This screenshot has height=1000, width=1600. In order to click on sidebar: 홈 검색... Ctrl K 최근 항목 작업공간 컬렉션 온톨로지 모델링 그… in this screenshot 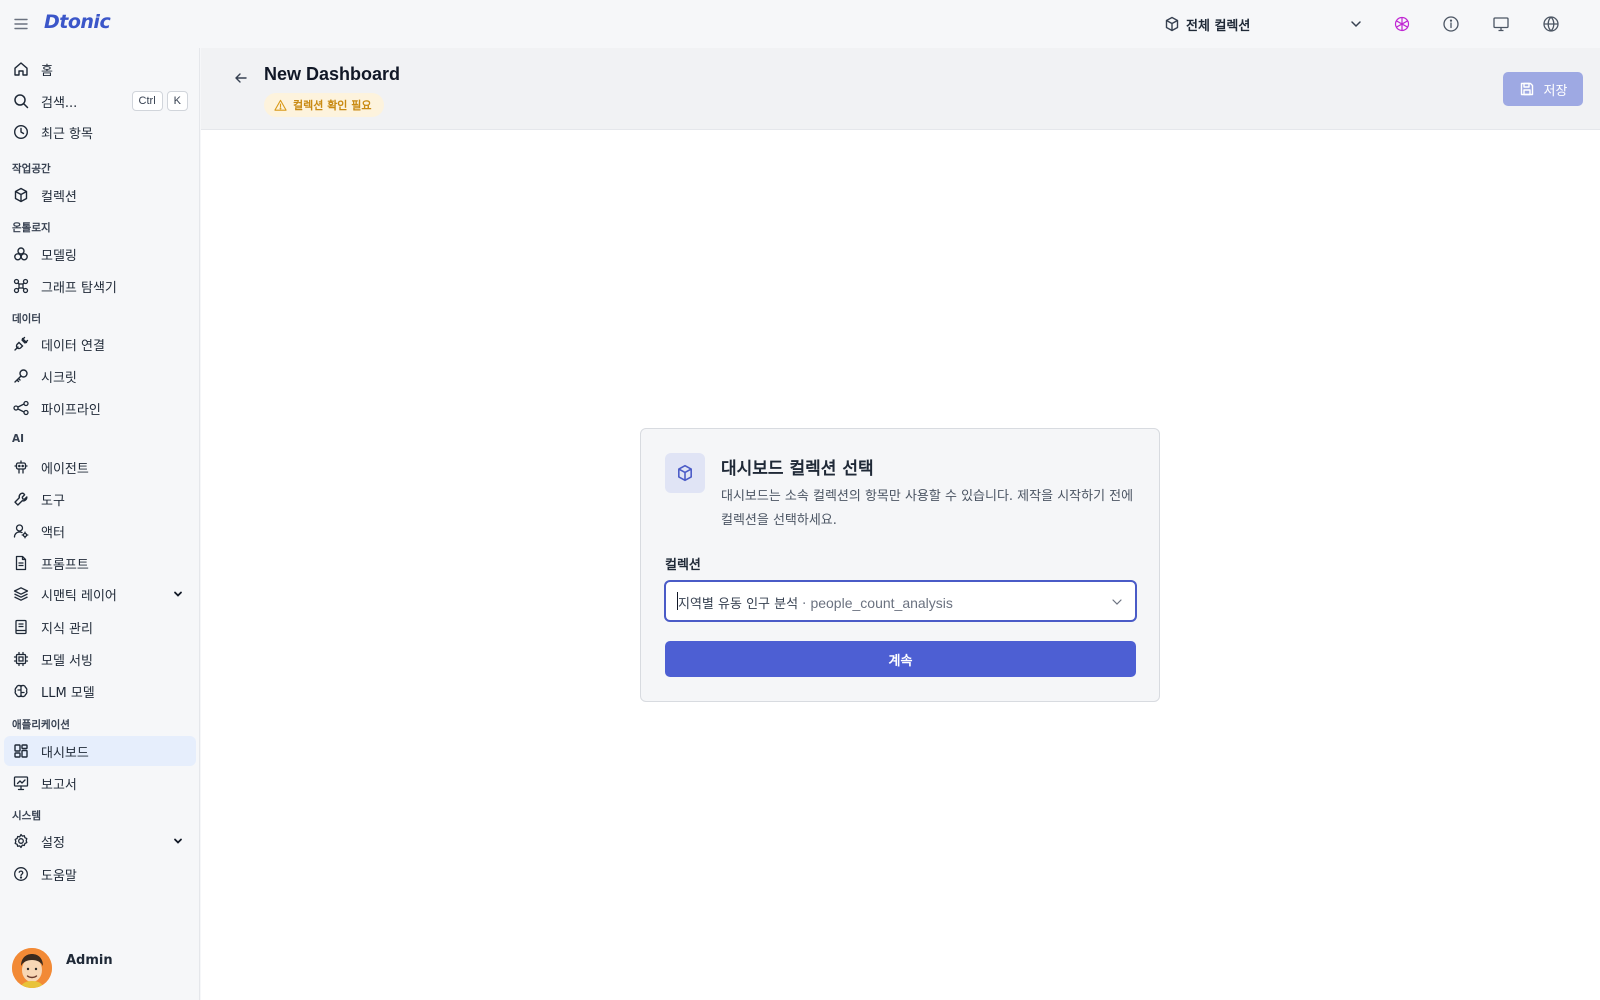, I will do `click(100, 524)`.